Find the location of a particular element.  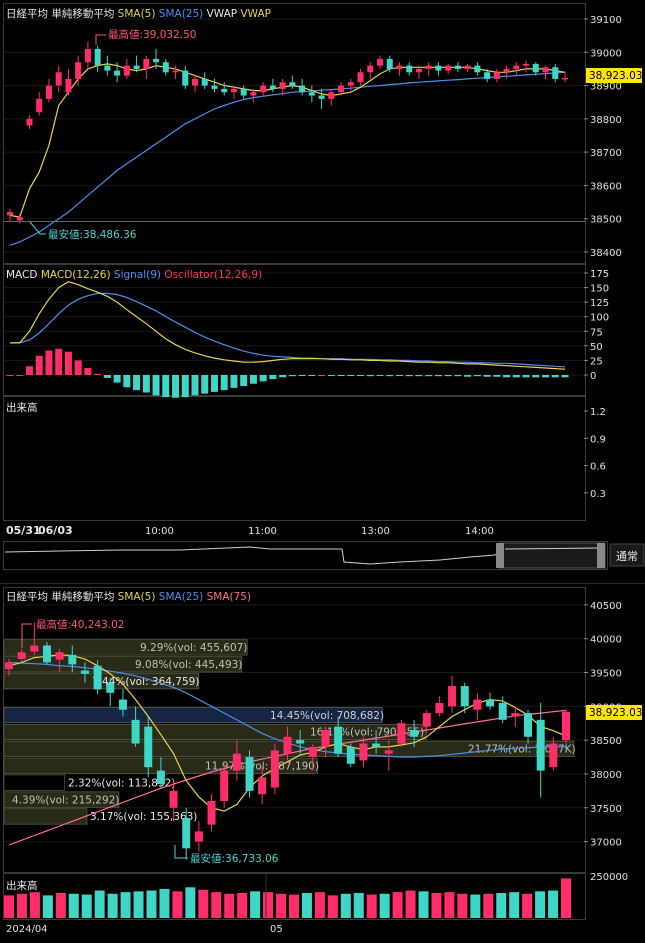

navigator-left-handle is located at coordinates (500, 555).